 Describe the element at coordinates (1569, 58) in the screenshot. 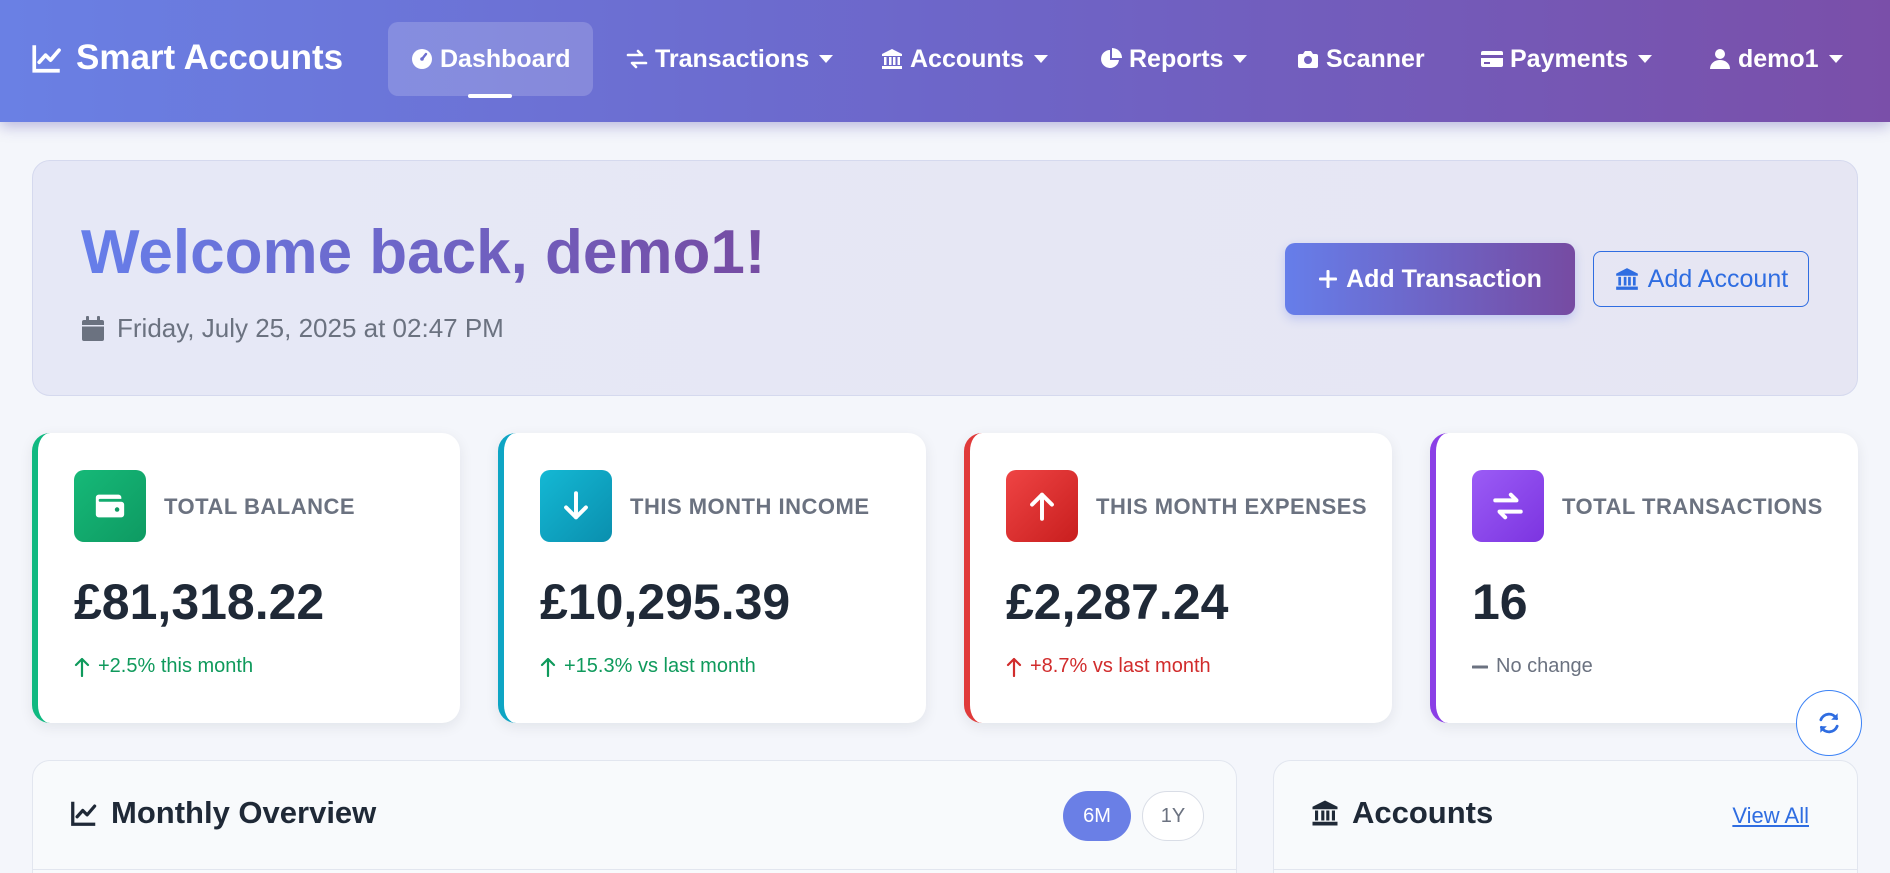

I see `nav-payments-label: Payments` at that location.